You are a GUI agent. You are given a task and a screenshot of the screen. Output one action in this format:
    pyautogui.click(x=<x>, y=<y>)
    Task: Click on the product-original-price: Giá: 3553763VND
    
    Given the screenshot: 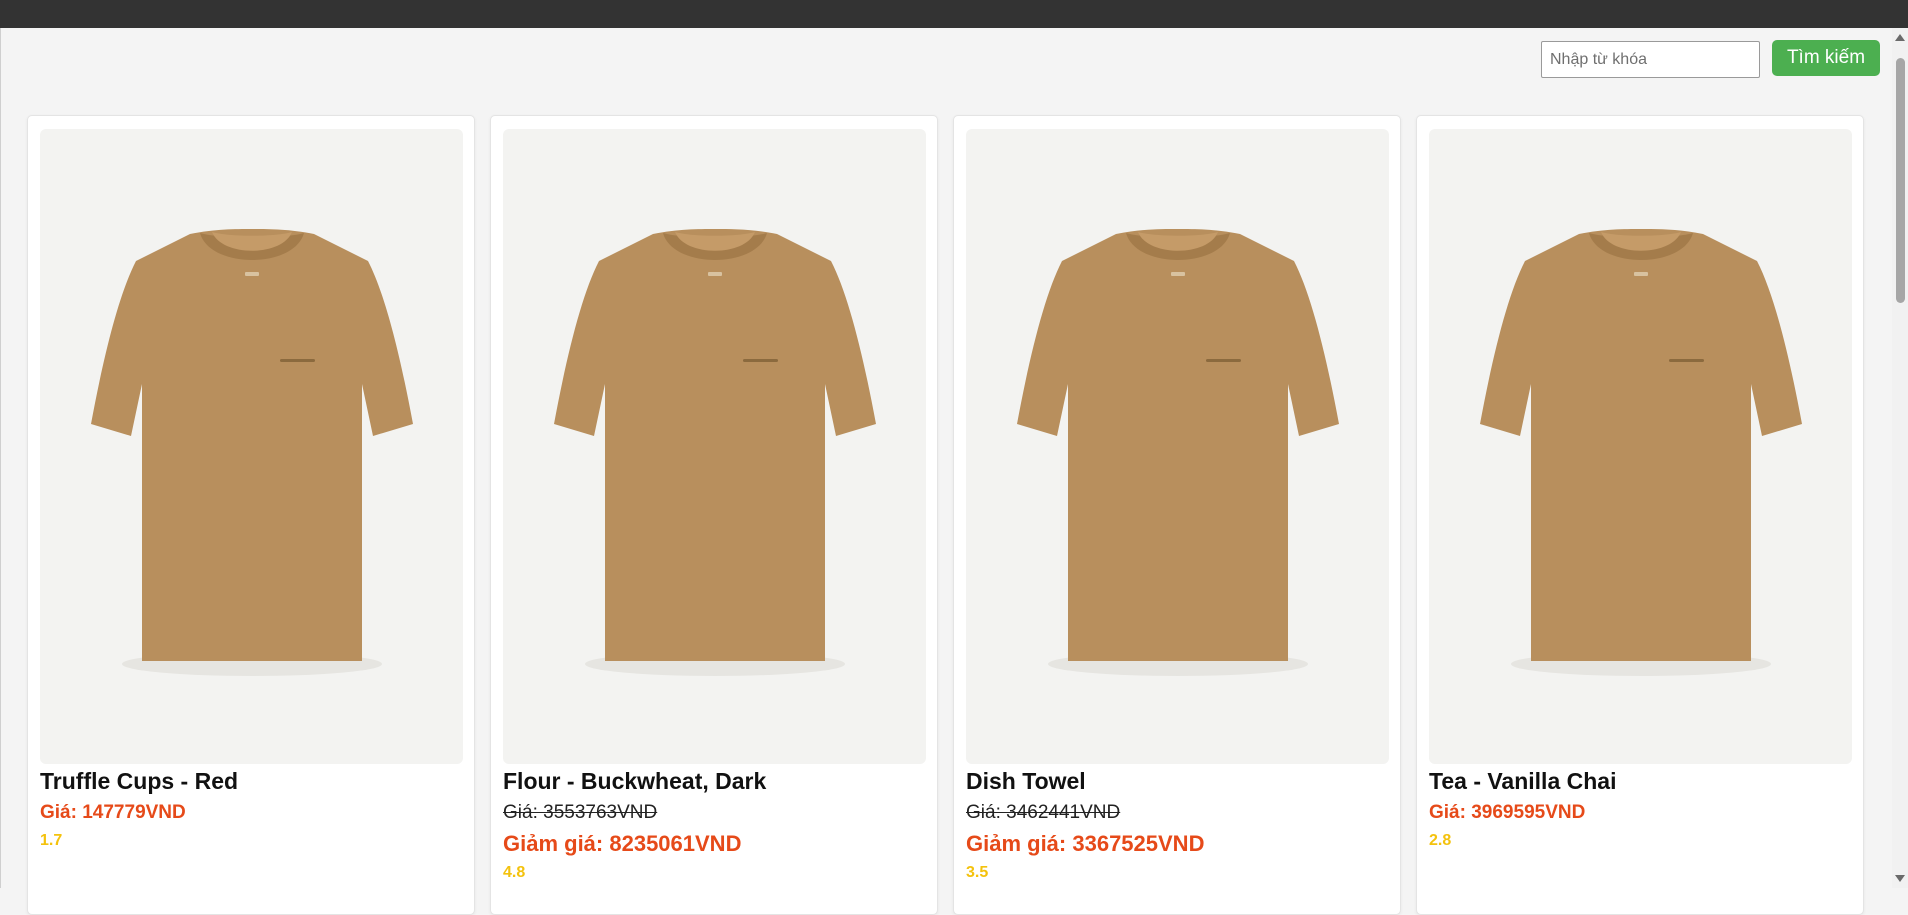 What is the action you would take?
    pyautogui.click(x=580, y=812)
    